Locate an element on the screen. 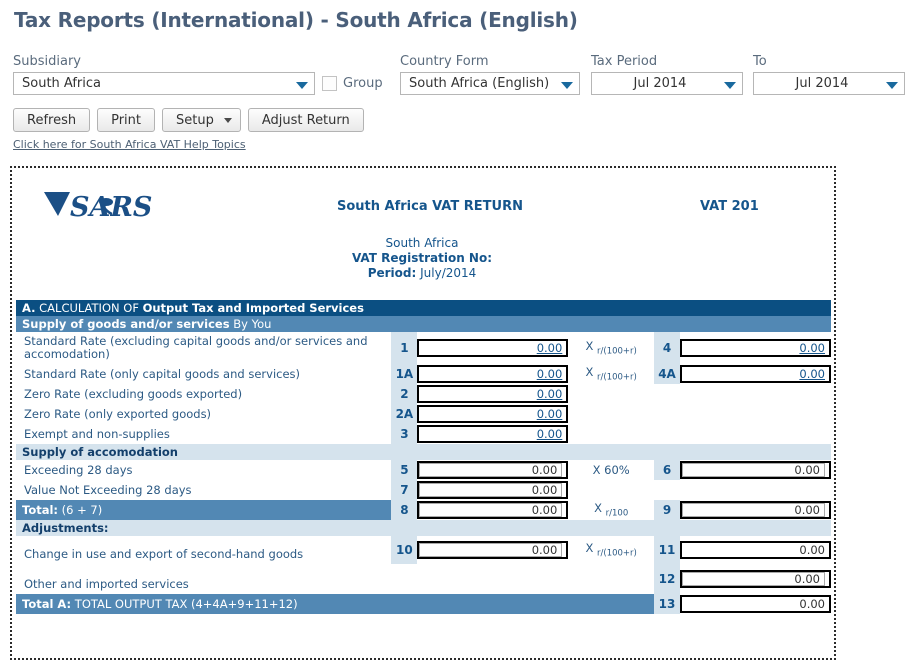 Image resolution: width=916 pixels, height=660 pixels. row-label-2a: Zero Rate (only exported goods) is located at coordinates (118, 413).